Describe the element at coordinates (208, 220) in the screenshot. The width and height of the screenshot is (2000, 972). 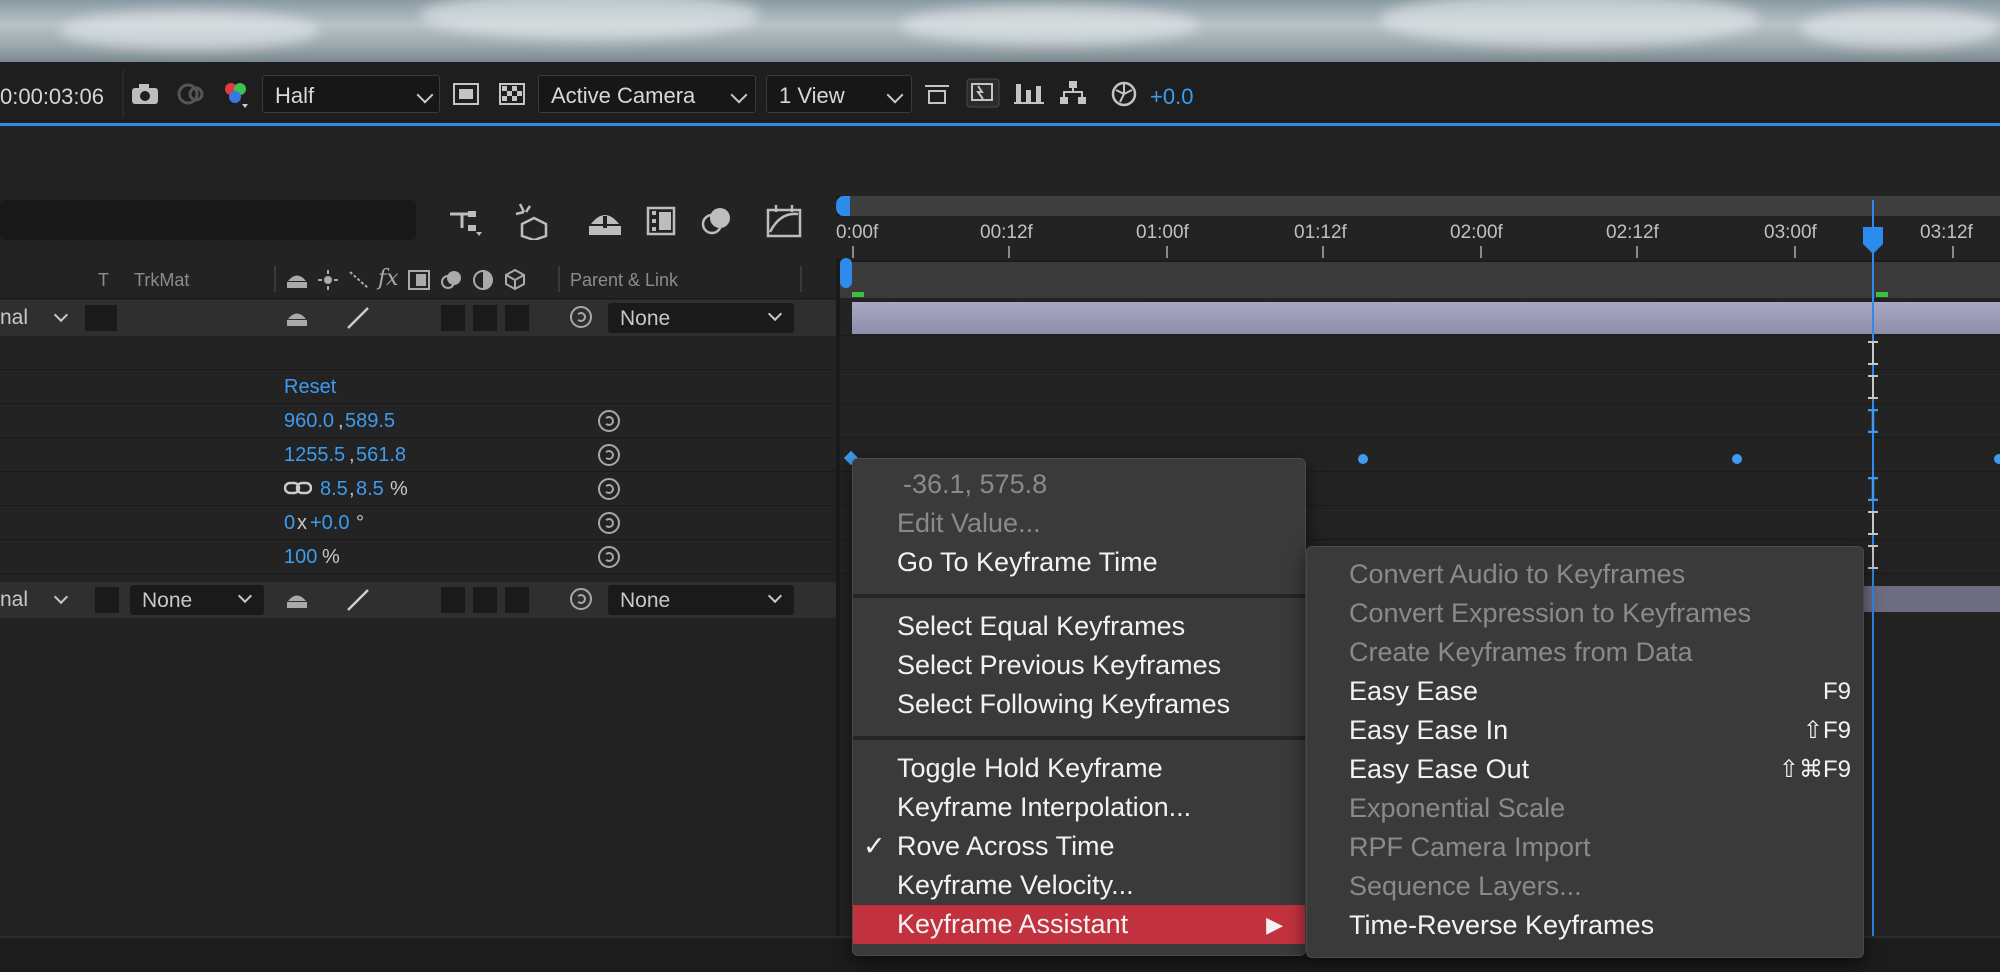
I see `layer-search-input` at that location.